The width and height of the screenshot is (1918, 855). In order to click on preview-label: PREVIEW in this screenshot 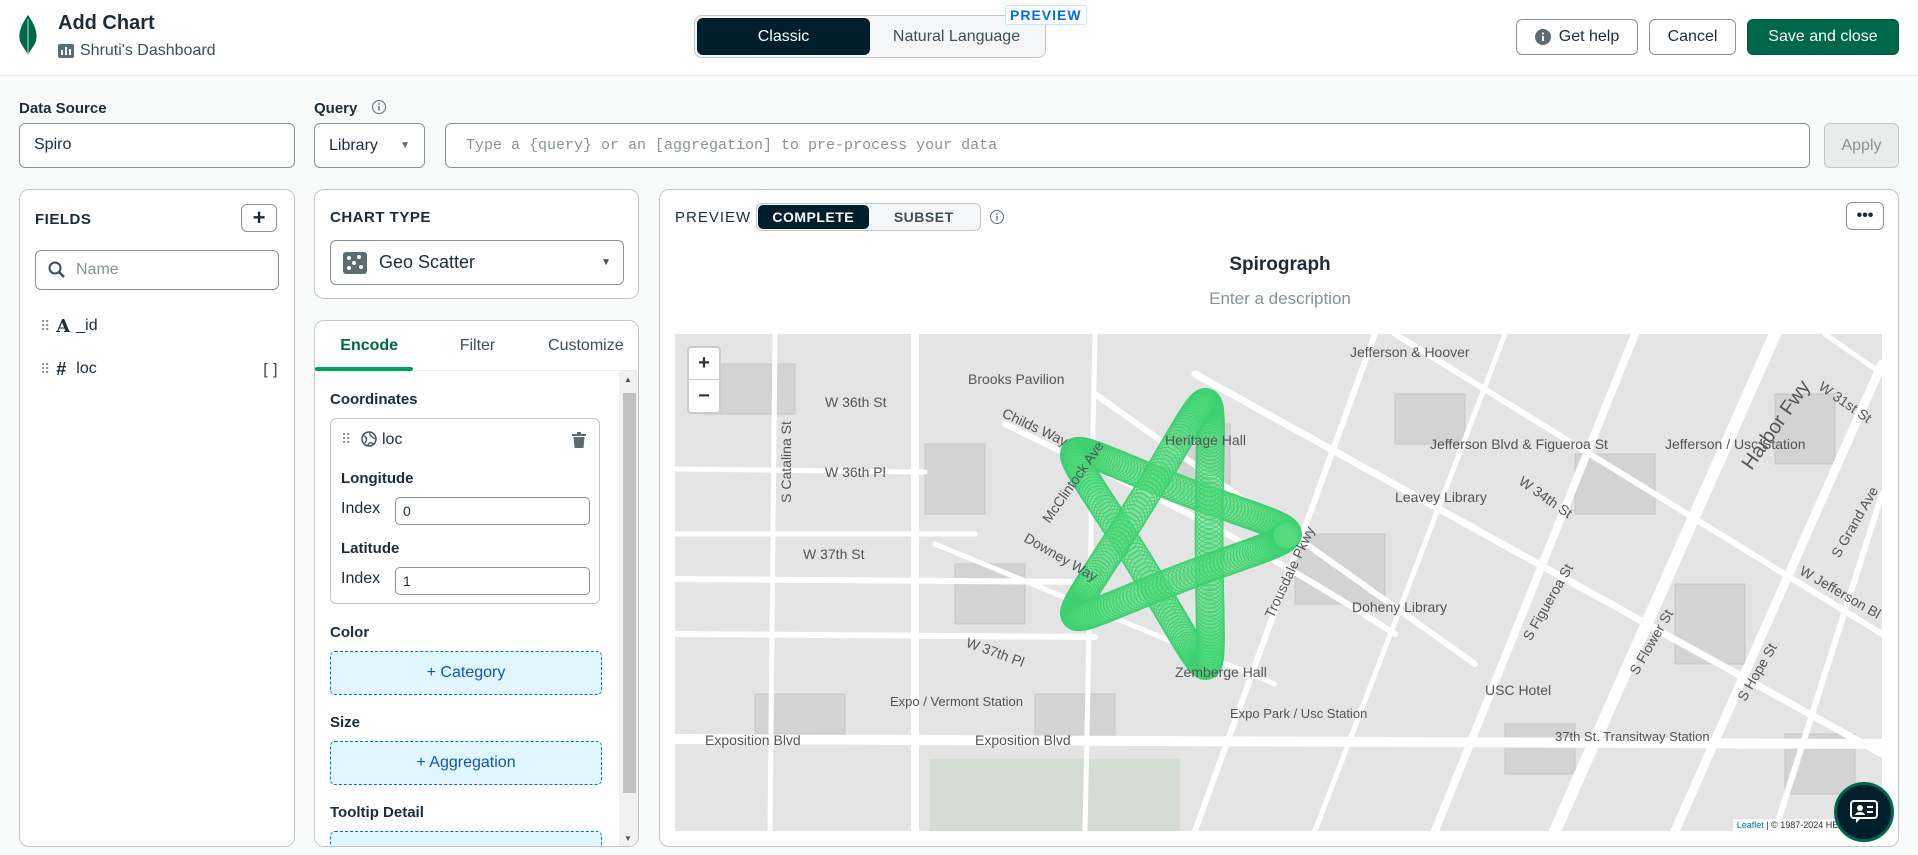, I will do `click(713, 217)`.